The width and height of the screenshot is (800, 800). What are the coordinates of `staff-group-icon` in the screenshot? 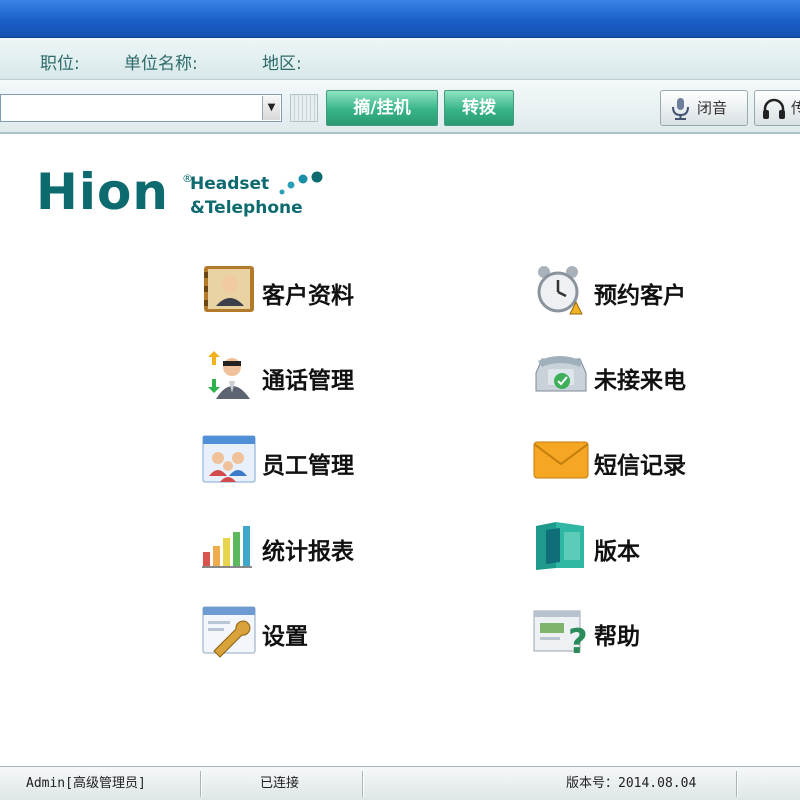 It's located at (229, 459).